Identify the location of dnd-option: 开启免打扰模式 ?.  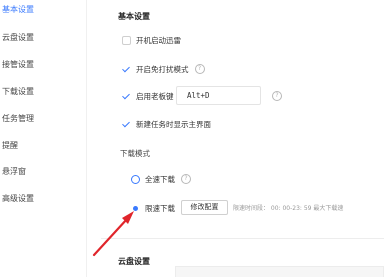
(163, 69).